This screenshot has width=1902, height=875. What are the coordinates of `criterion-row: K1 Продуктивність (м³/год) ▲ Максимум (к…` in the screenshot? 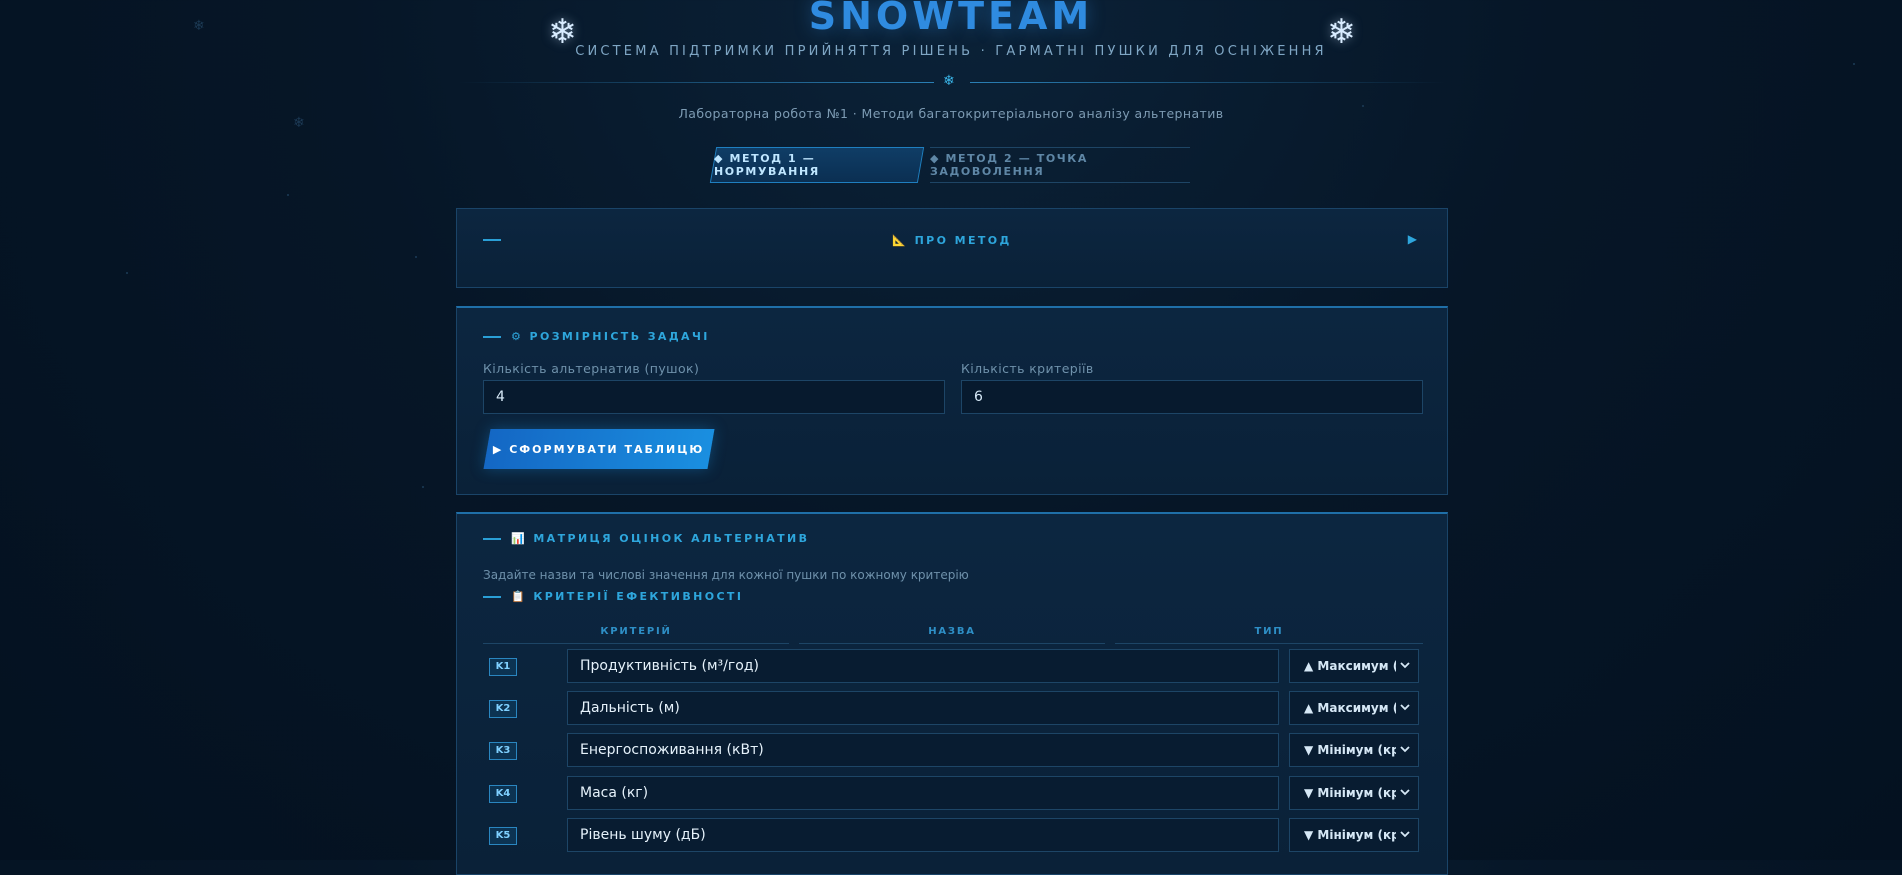 It's located at (953, 666).